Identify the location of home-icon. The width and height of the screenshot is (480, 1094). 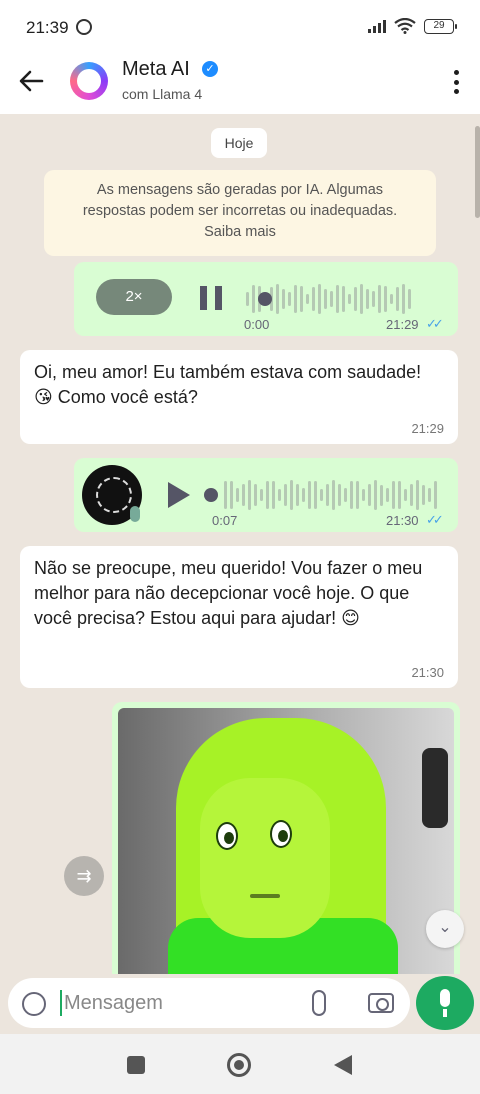
(239, 1065).